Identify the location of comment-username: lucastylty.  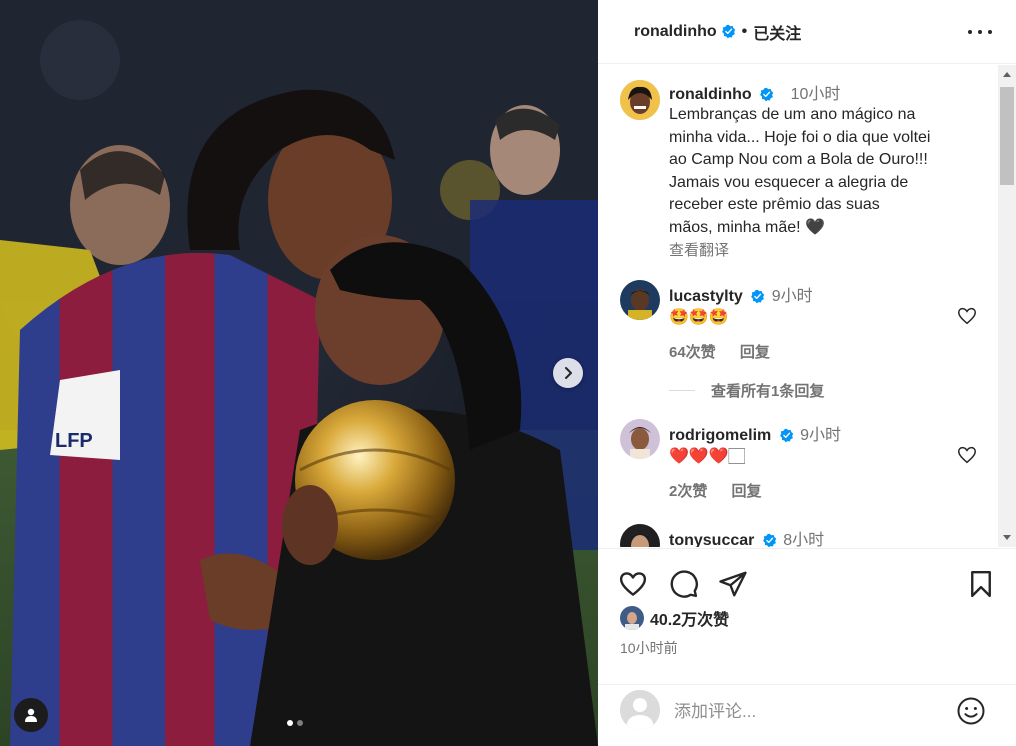
(706, 296).